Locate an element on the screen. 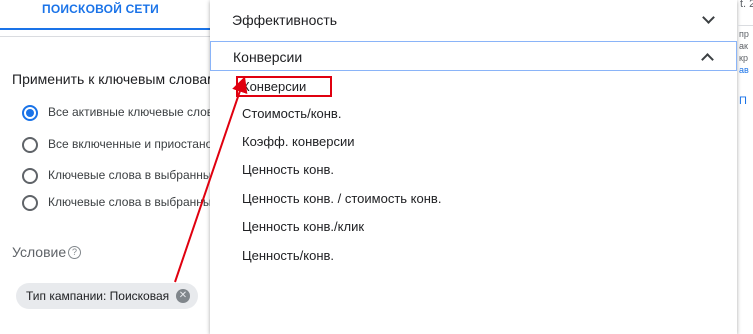 The height and width of the screenshot is (334, 753). dropdown-item-label: Ценность конв. is located at coordinates (288, 169).